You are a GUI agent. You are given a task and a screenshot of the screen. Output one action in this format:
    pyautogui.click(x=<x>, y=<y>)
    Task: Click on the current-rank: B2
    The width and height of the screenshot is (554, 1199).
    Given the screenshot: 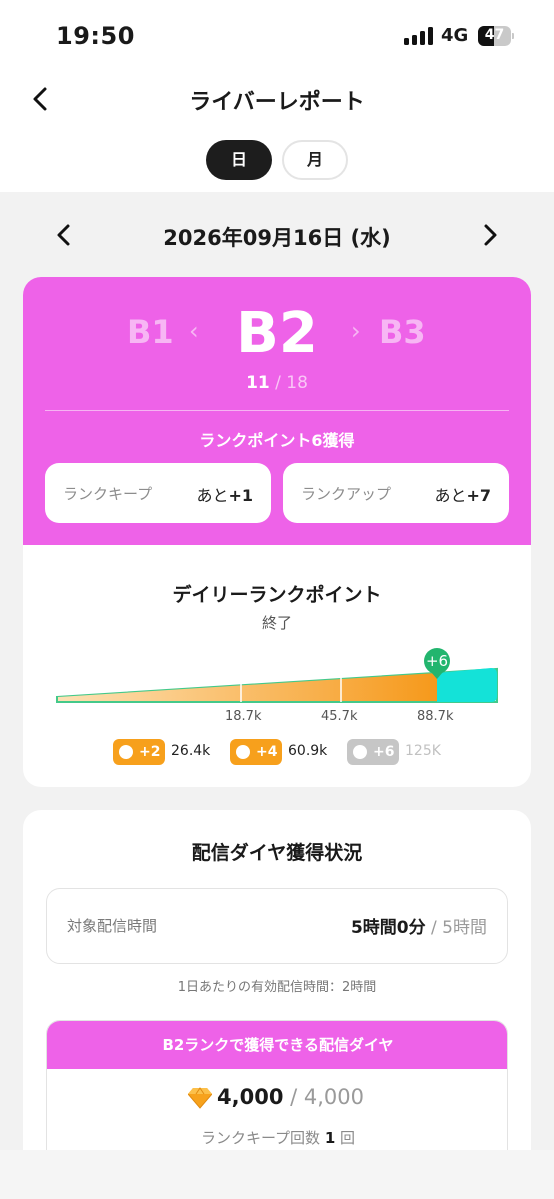 What is the action you would take?
    pyautogui.click(x=277, y=333)
    